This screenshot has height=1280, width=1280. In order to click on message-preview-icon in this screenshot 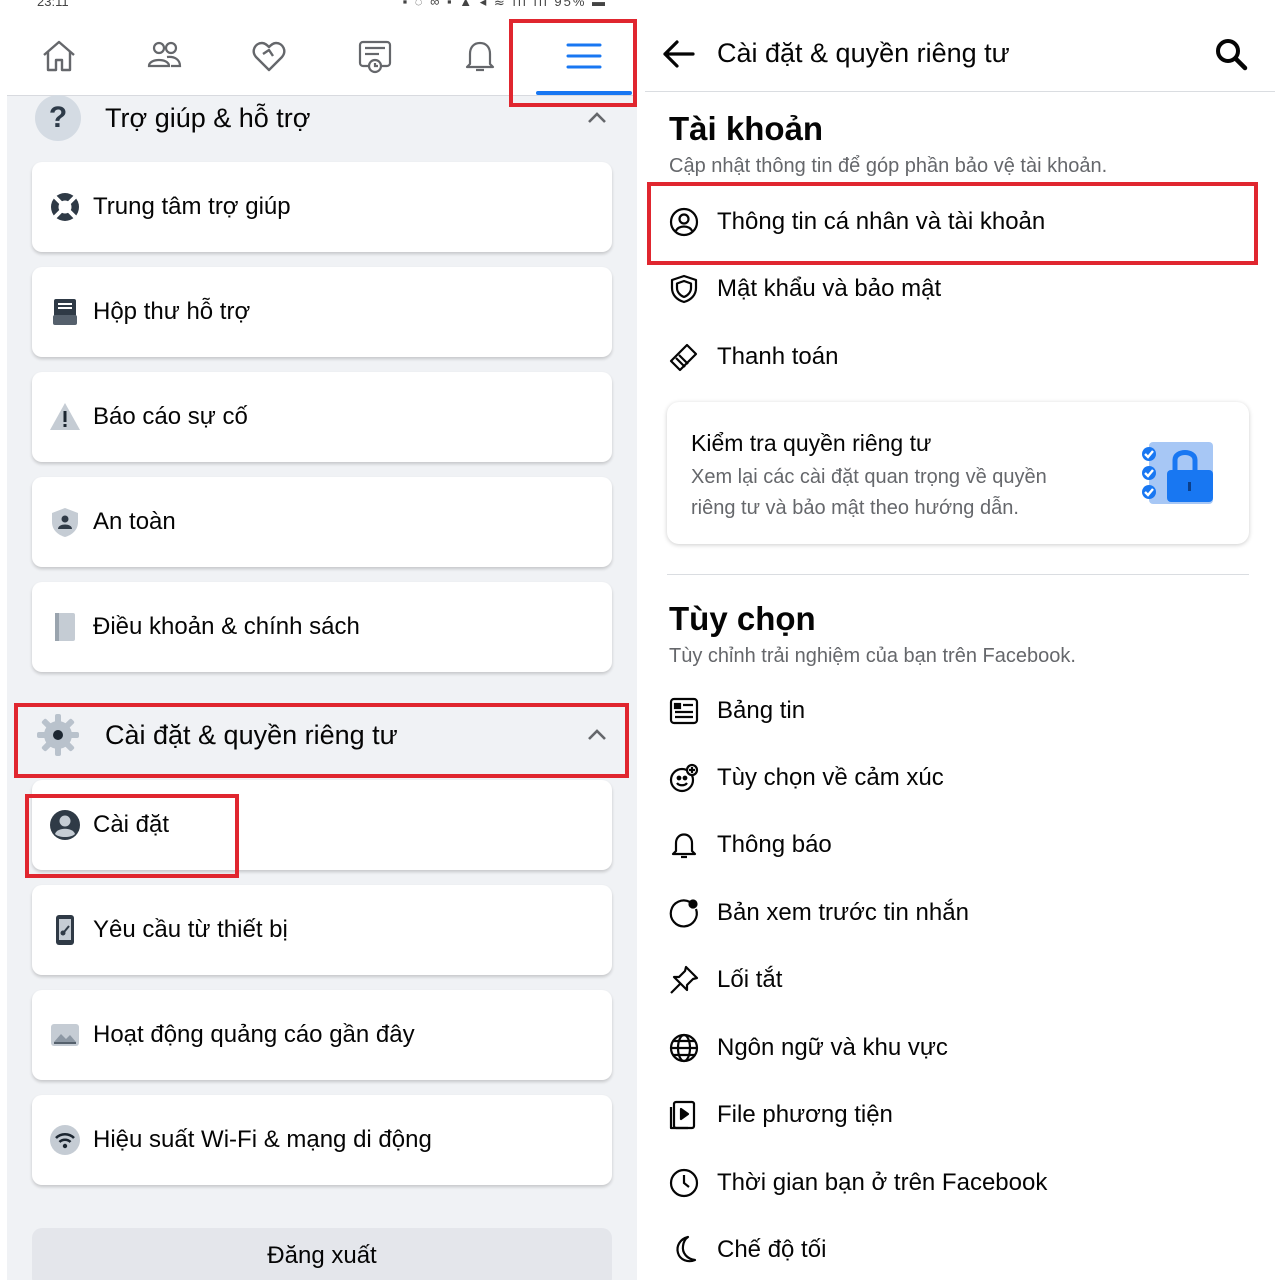, I will do `click(684, 913)`.